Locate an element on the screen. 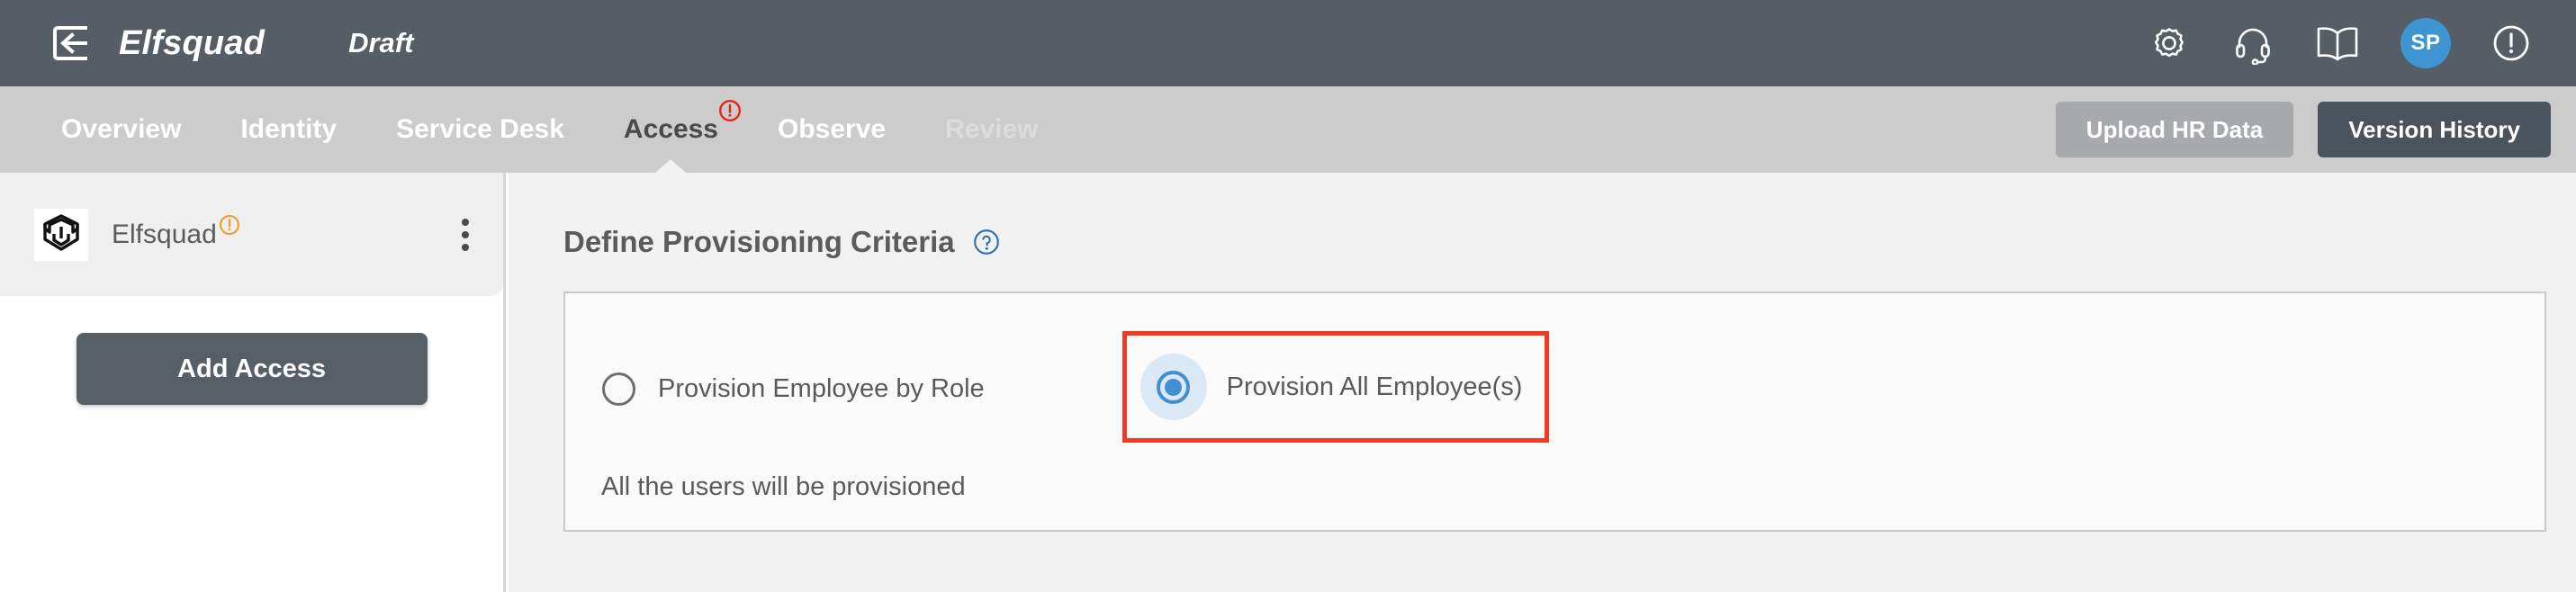  tab-service-desk: Service Desk is located at coordinates (480, 129).